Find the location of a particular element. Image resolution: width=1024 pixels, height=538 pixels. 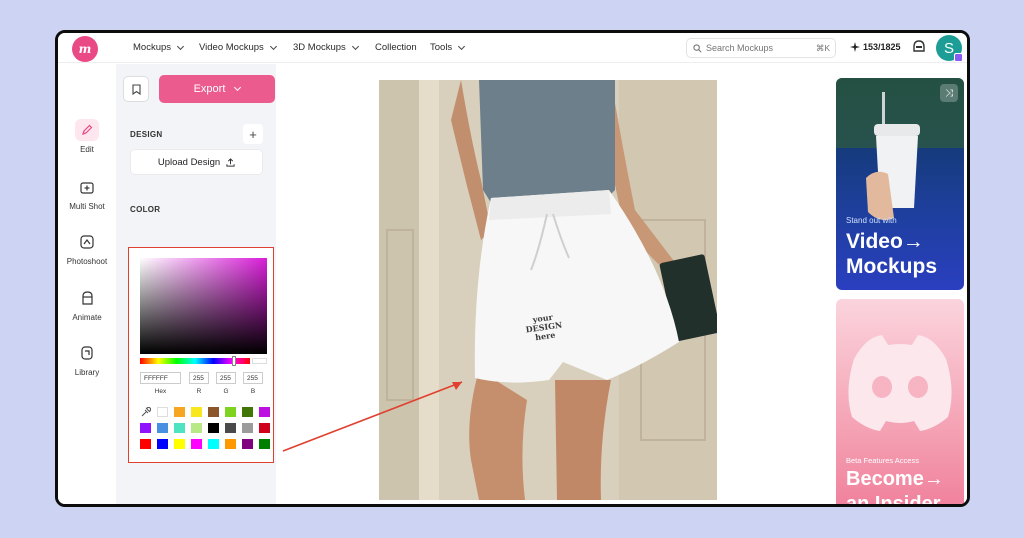

export-button: Export is located at coordinates (217, 89).